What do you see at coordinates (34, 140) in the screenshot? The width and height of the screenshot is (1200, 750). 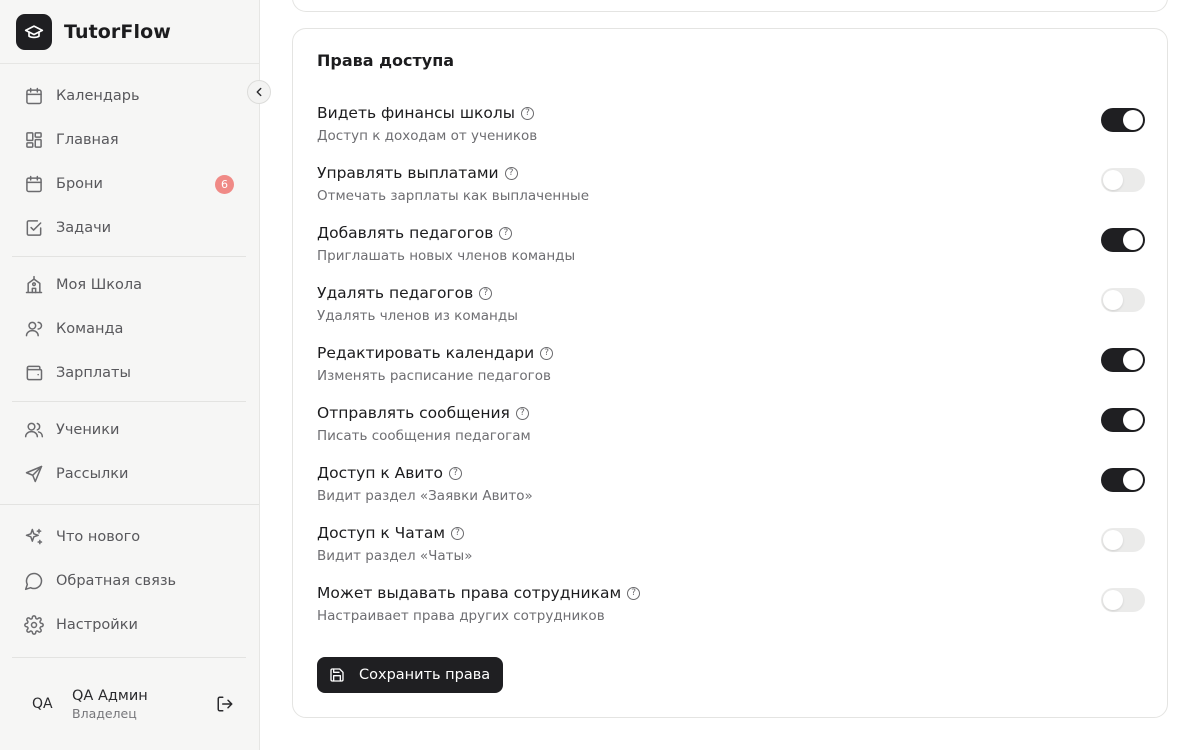 I see `dashboard-icon` at bounding box center [34, 140].